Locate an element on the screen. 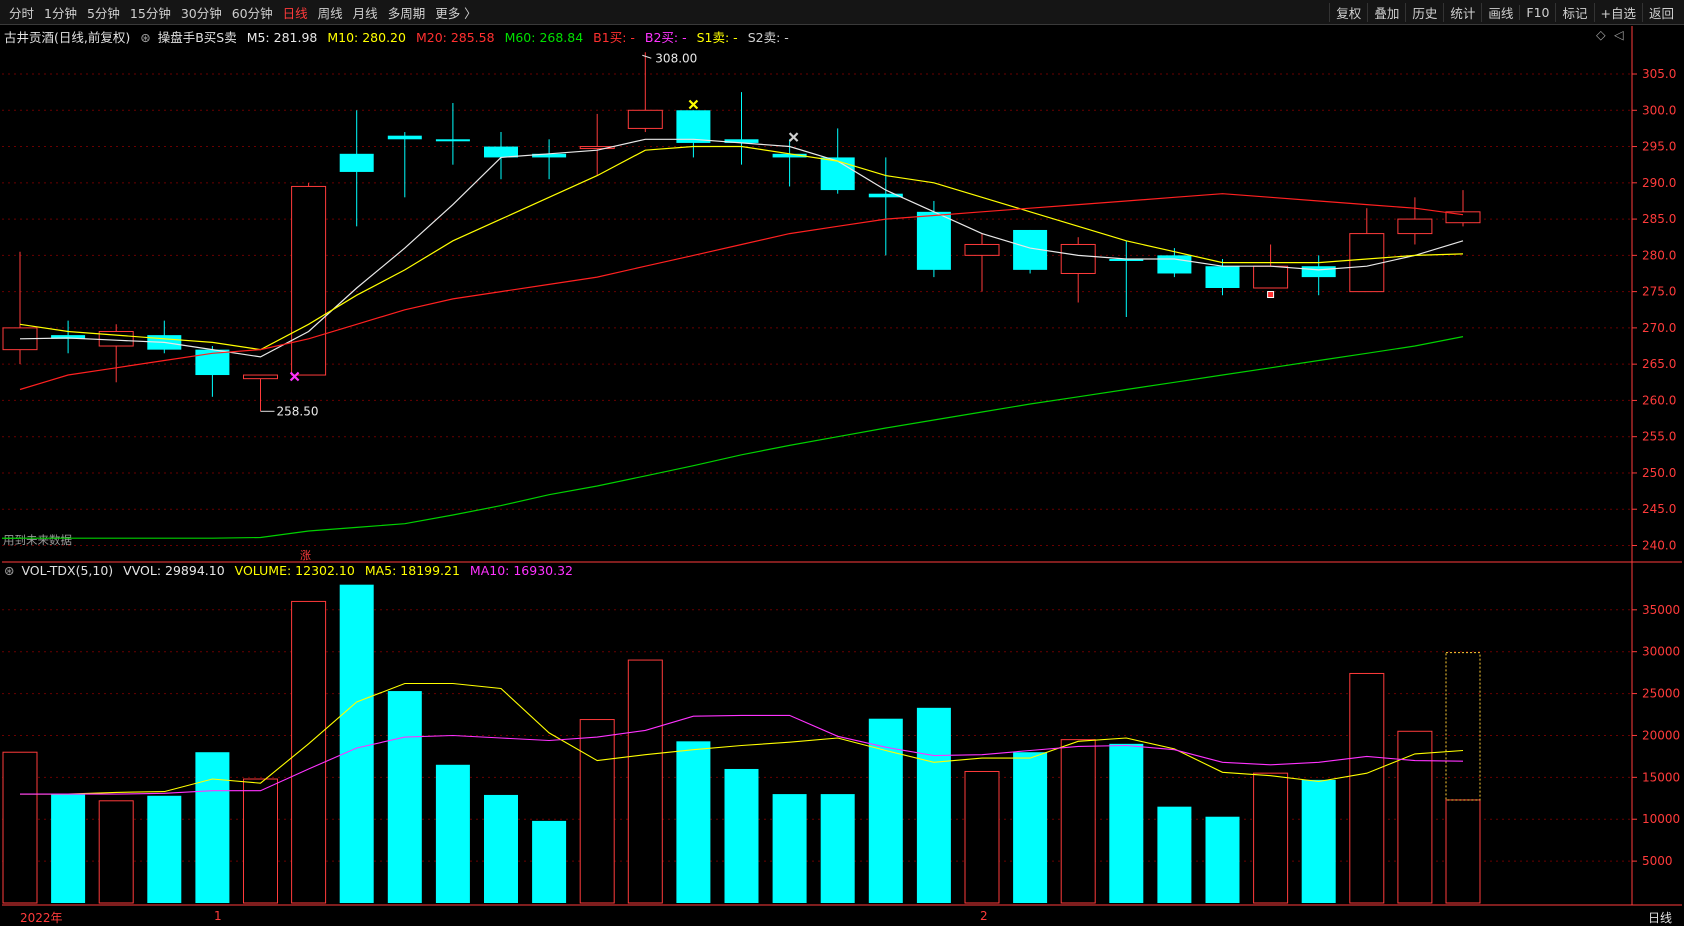 This screenshot has height=926, width=1684. price-tick-label: 265.0 is located at coordinates (1659, 364).